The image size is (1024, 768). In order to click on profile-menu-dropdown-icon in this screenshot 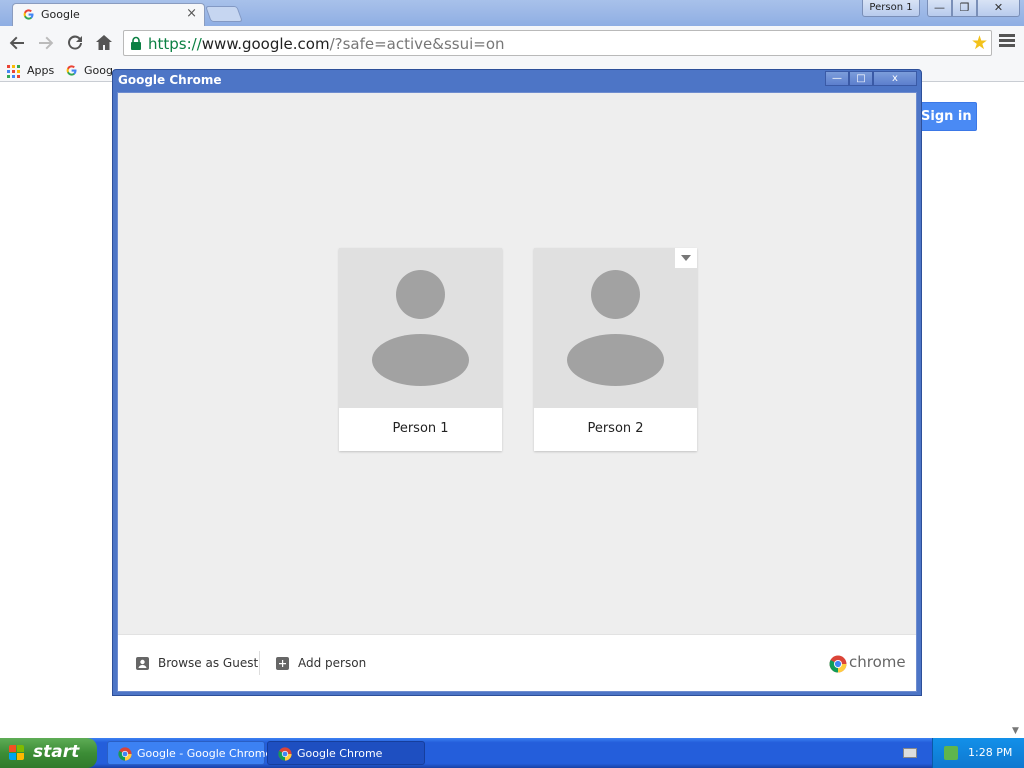, I will do `click(686, 258)`.